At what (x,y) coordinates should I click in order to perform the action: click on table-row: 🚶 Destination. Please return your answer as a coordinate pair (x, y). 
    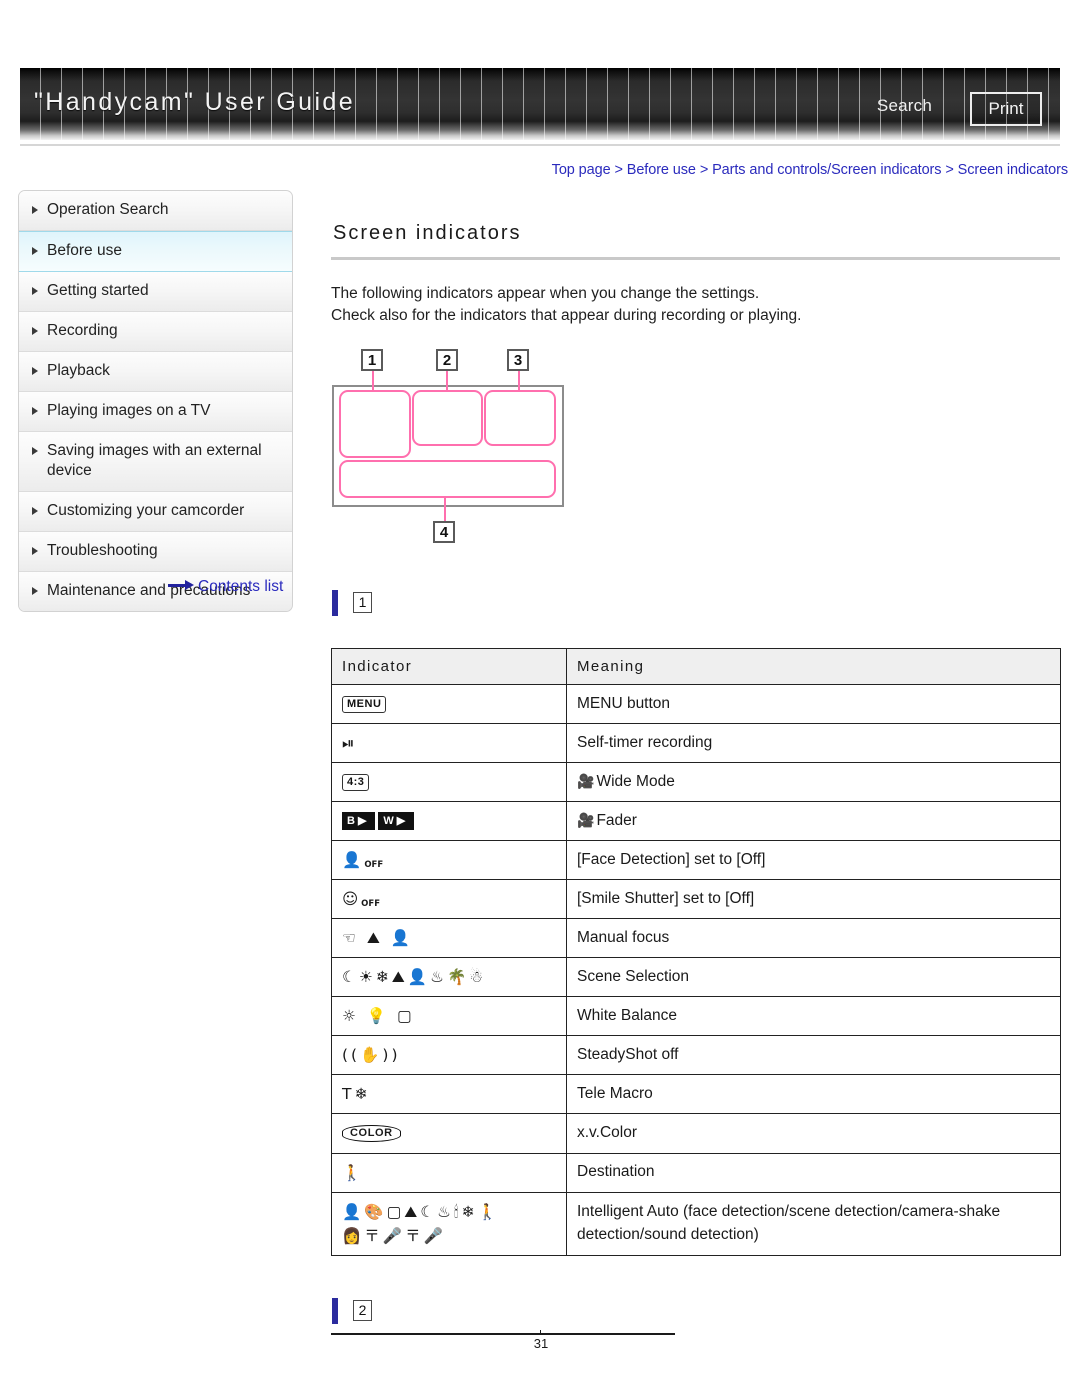
    Looking at the image, I should click on (696, 1172).